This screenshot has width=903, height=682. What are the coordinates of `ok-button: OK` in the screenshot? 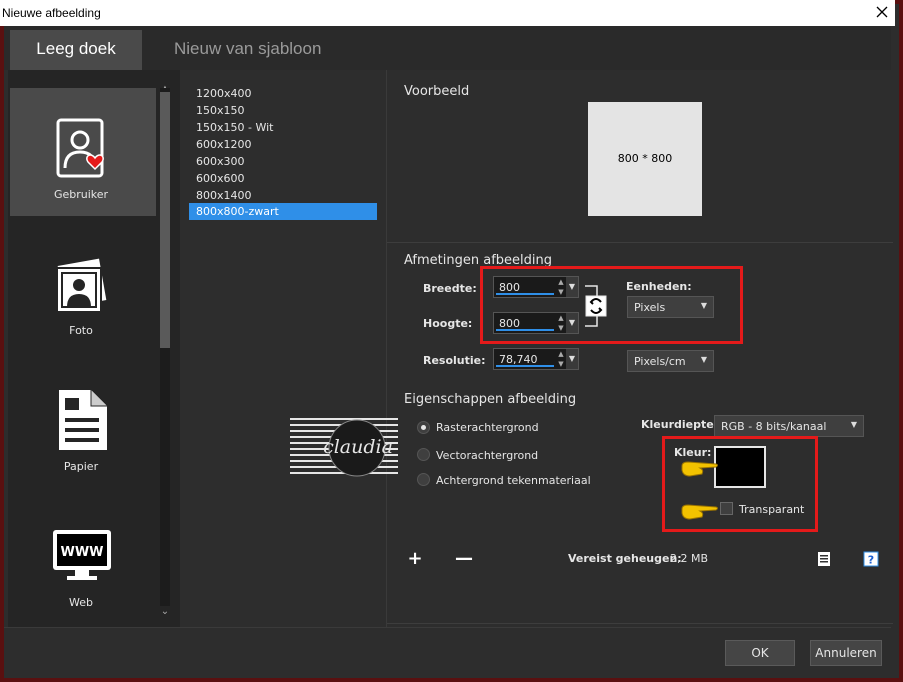 It's located at (760, 653).